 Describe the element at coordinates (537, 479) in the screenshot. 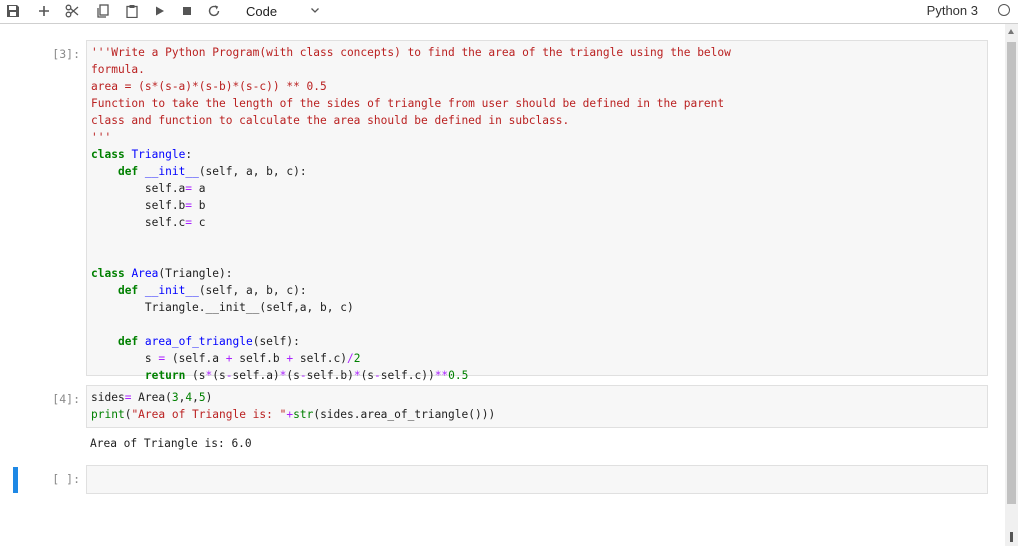

I see `code-cell-input` at that location.